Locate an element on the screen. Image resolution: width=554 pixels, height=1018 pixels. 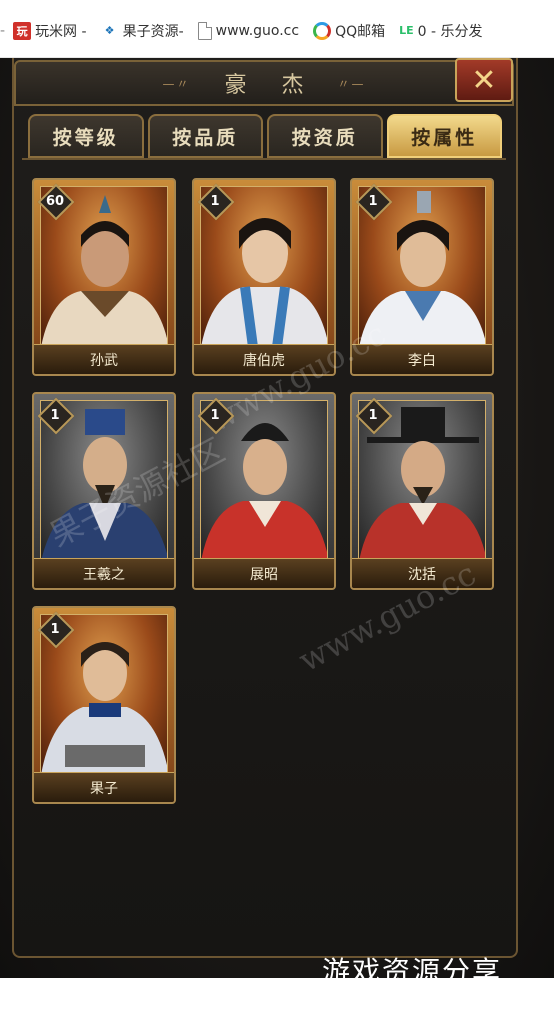
panel-title: 豪 杰 is located at coordinates (271, 85).